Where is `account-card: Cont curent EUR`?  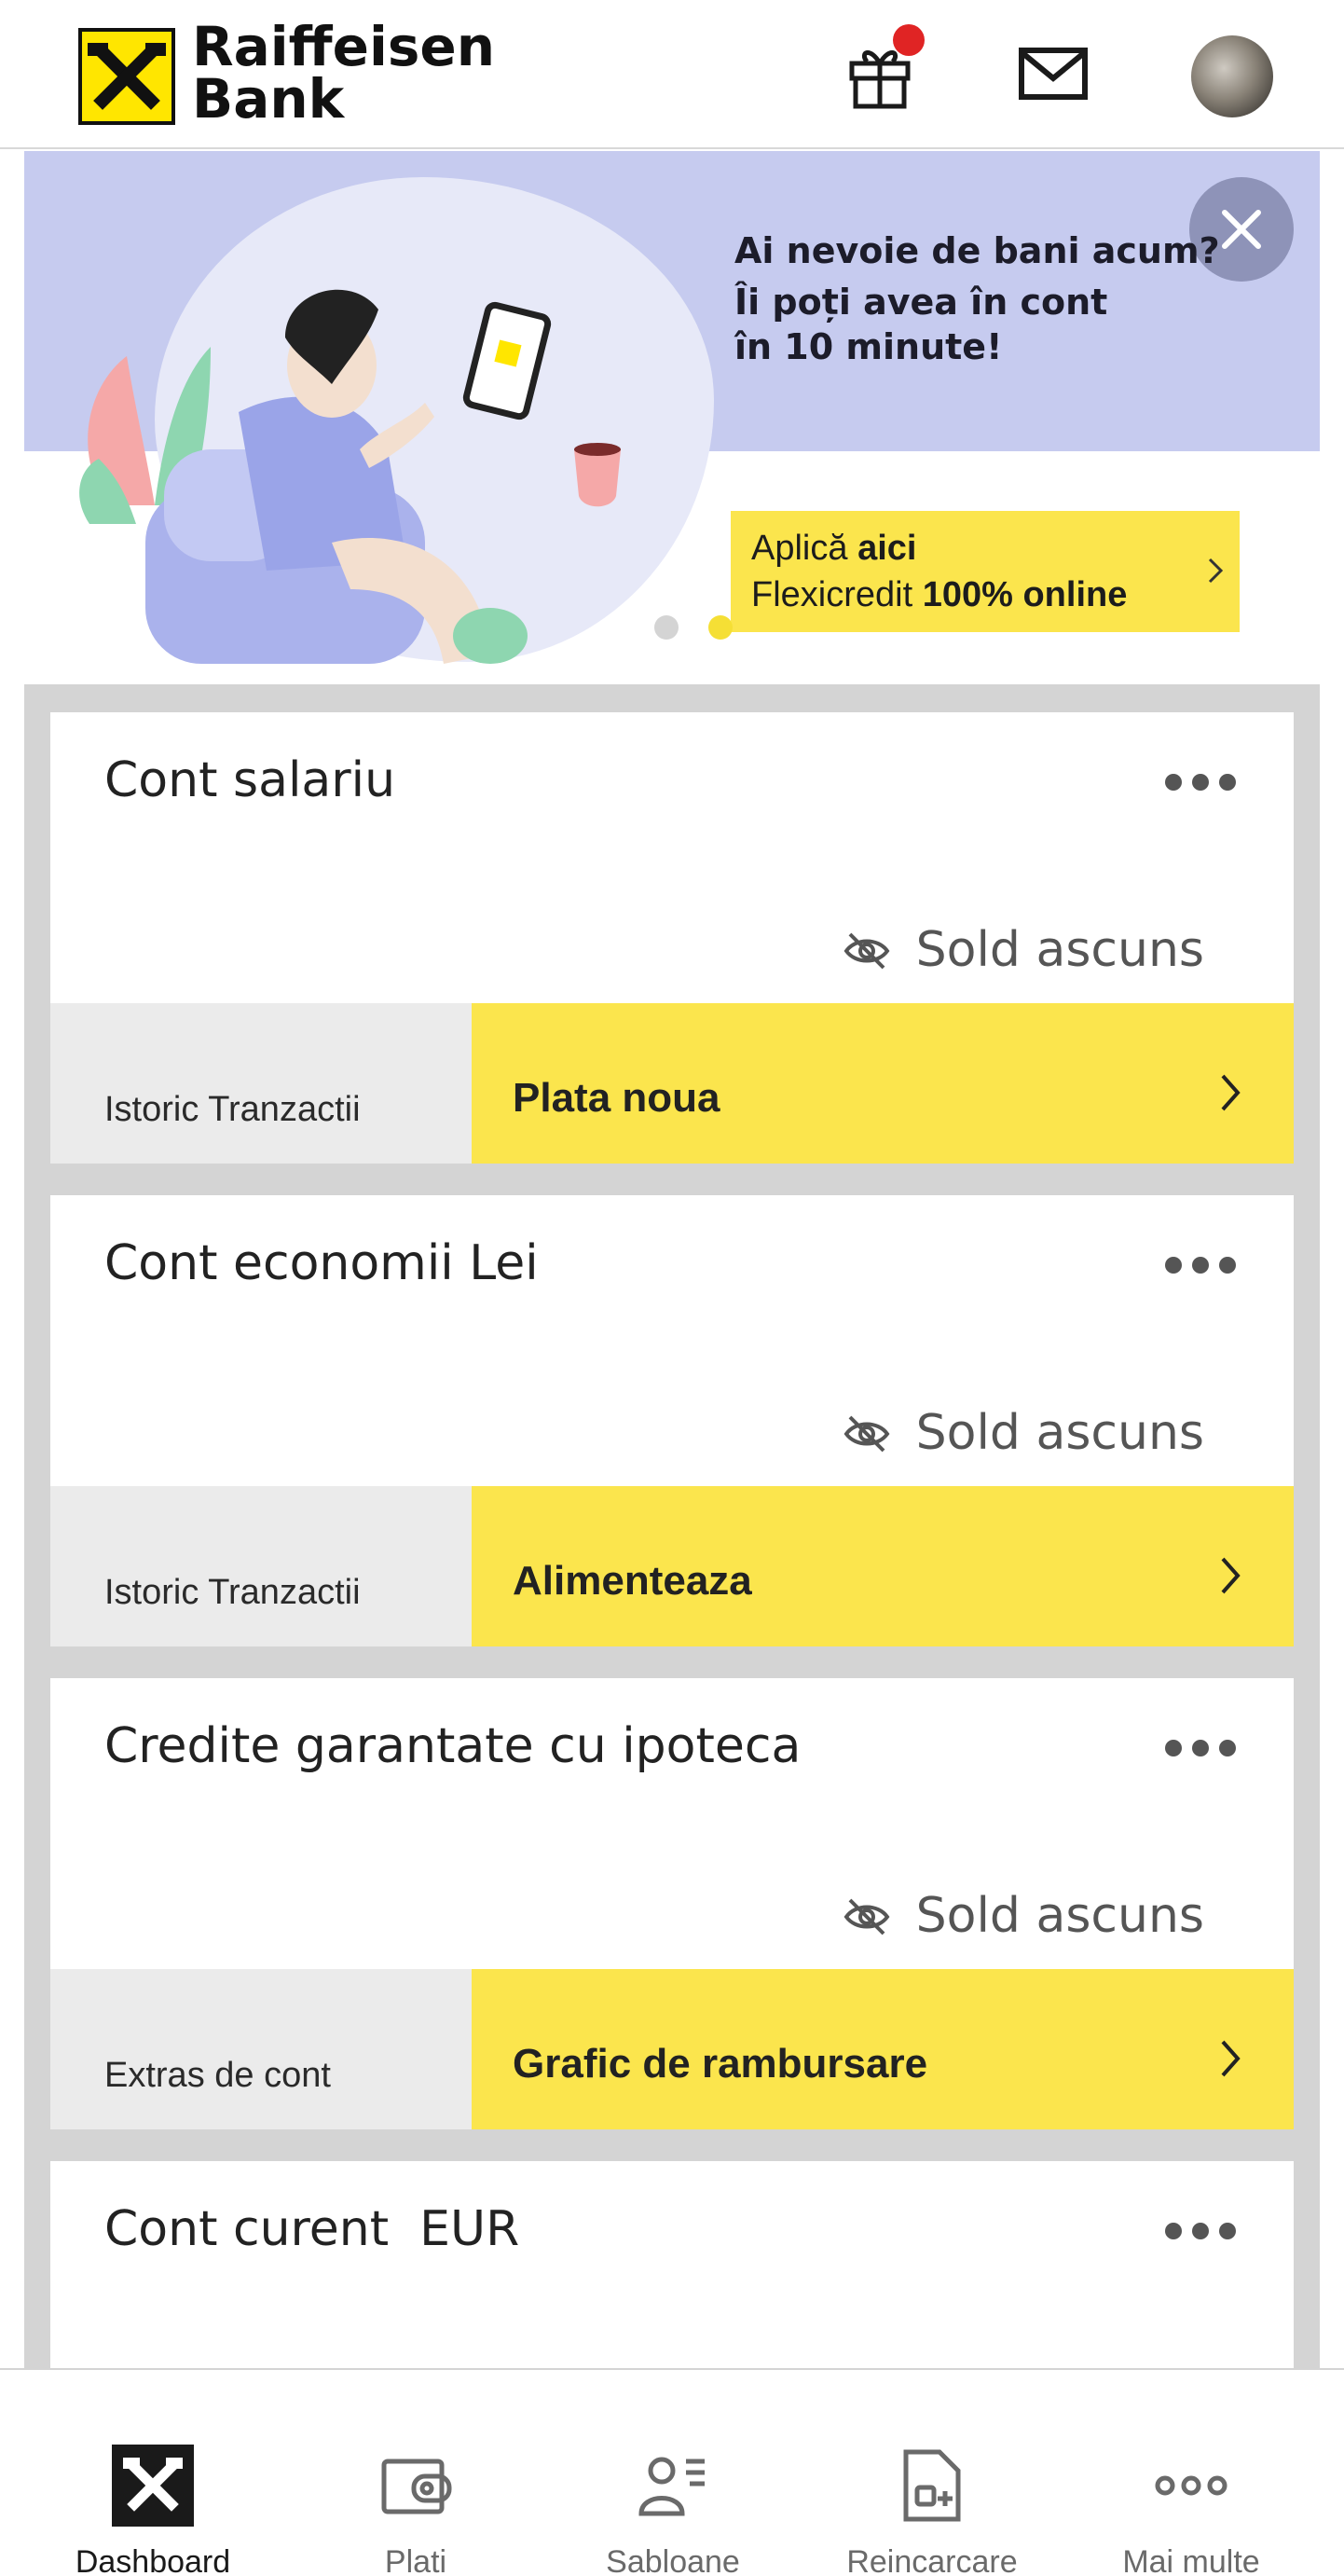
account-card: Cont curent EUR is located at coordinates (672, 2264).